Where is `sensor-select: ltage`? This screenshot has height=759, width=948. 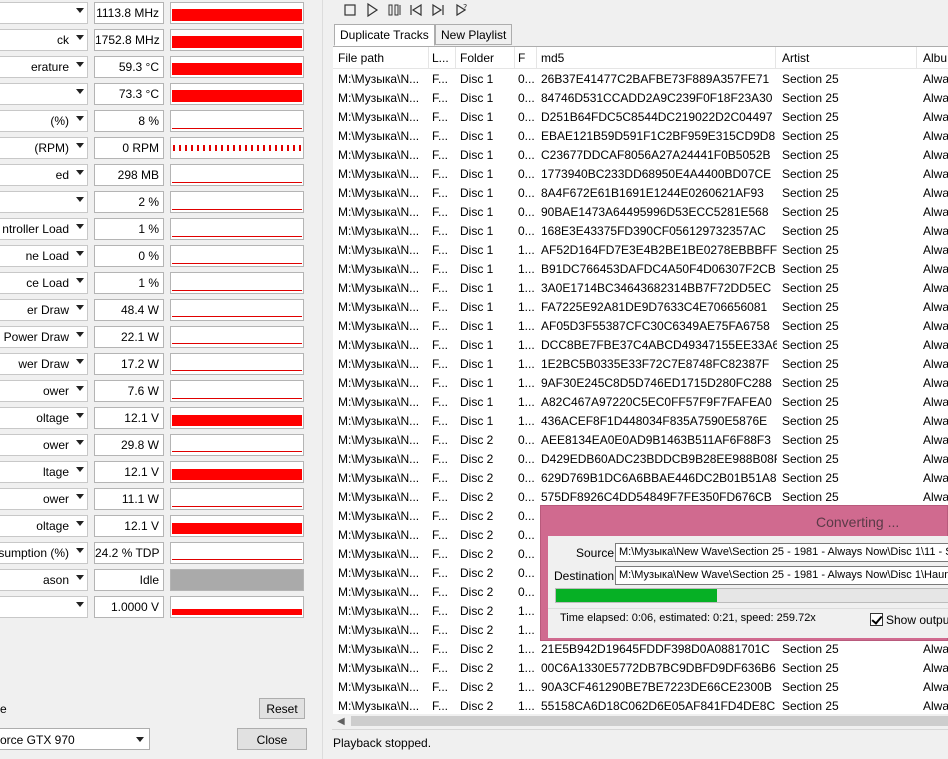 sensor-select: ltage is located at coordinates (44, 472).